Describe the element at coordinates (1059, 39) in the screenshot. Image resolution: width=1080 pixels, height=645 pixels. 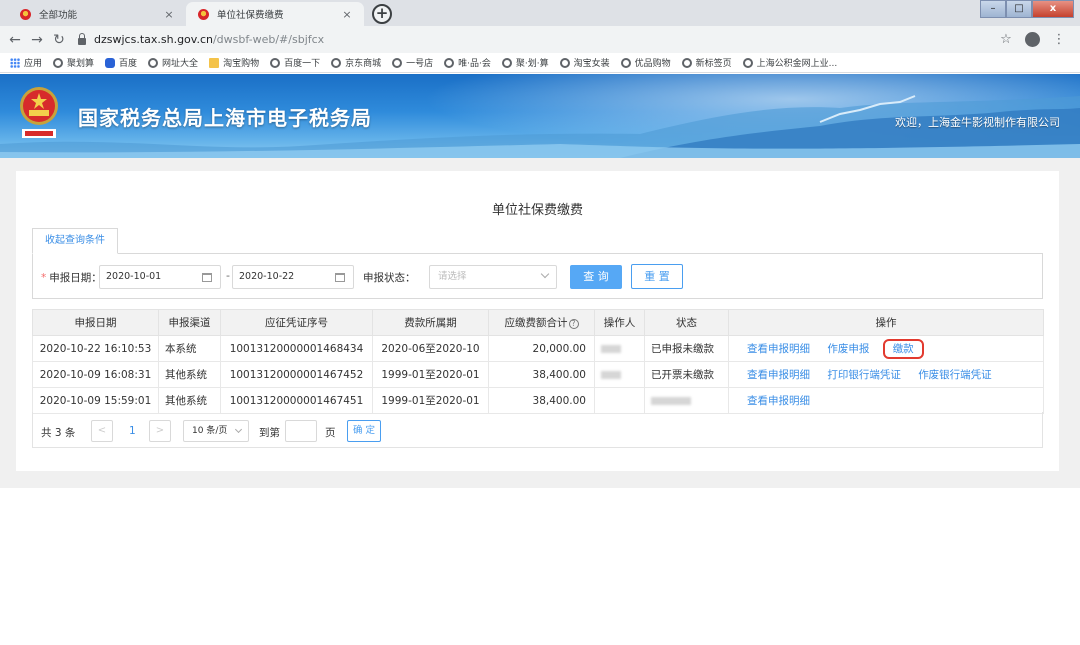
I see `browser-menu-icon: ⋮` at that location.